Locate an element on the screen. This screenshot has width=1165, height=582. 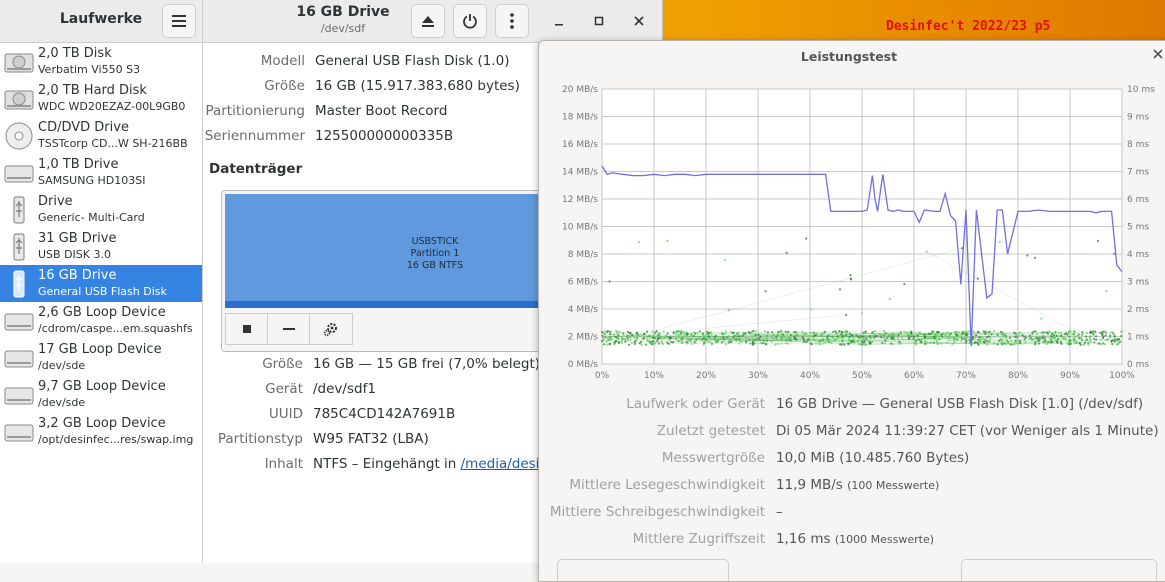
minimize-icon is located at coordinates (559, 21).